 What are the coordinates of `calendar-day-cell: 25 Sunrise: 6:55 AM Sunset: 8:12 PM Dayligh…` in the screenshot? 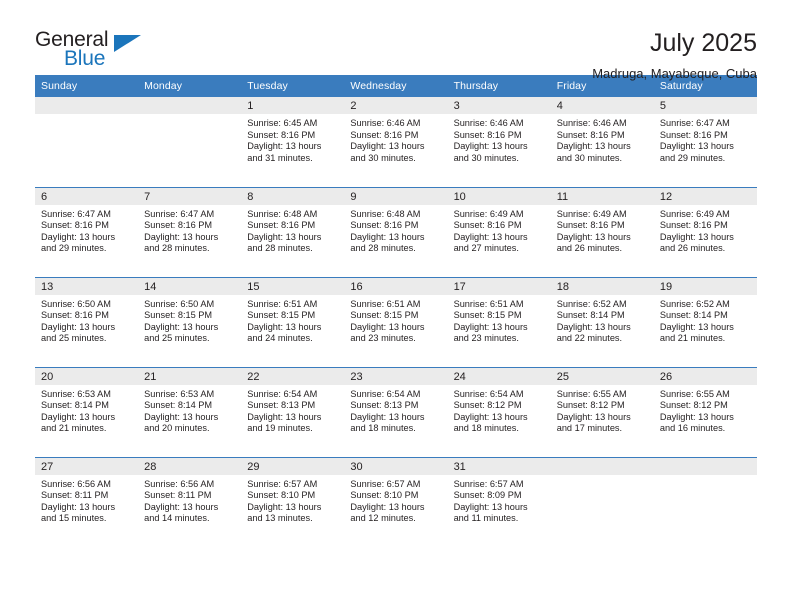 It's located at (602, 411).